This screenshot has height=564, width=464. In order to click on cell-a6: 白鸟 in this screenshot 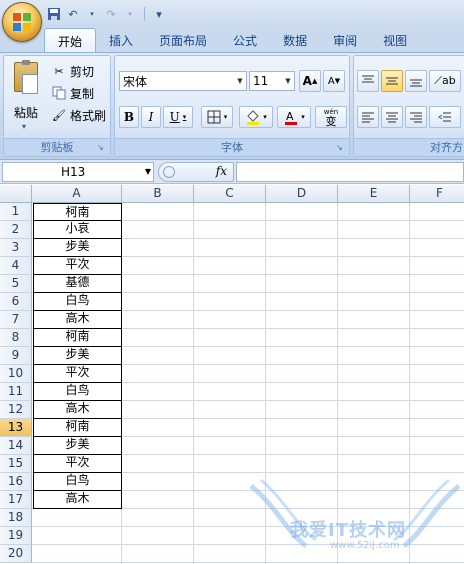, I will do `click(77, 301)`.